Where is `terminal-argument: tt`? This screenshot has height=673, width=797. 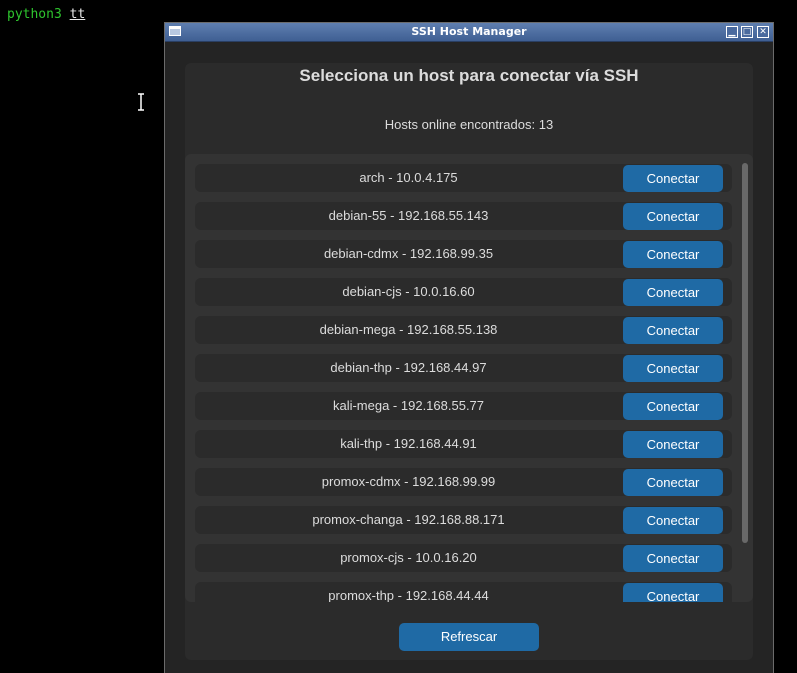
terminal-argument: tt is located at coordinates (77, 14).